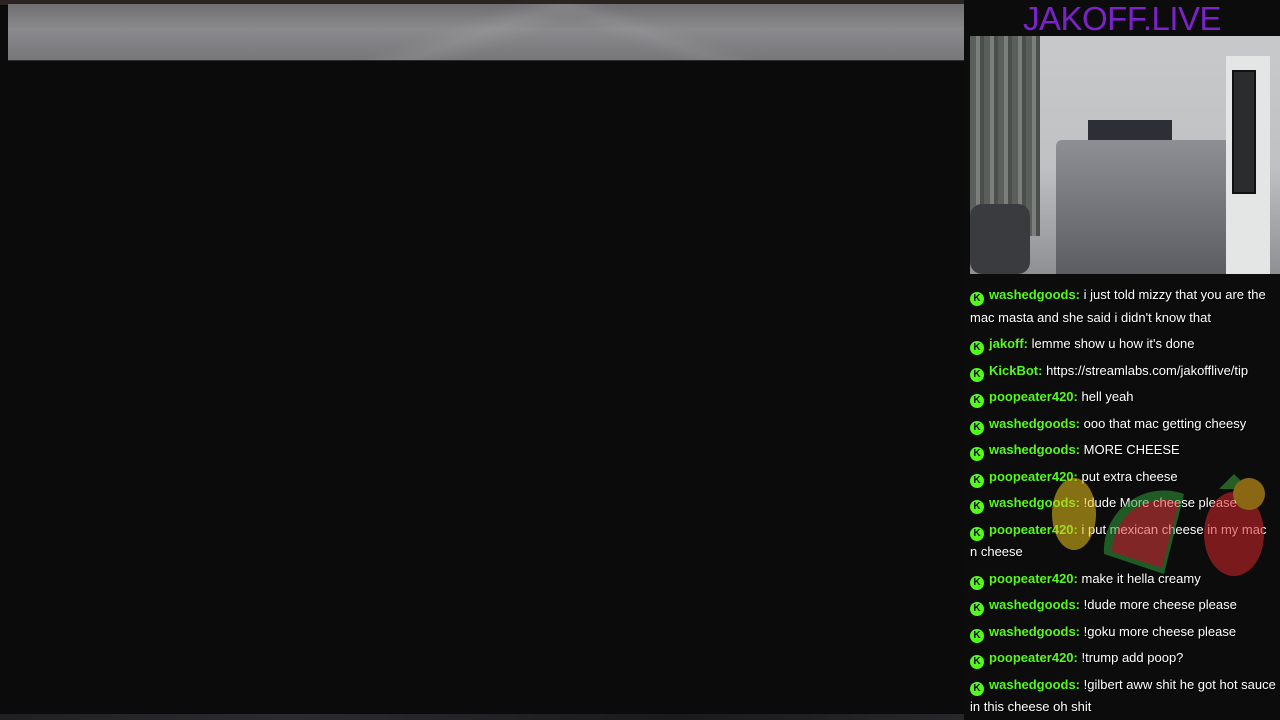 The width and height of the screenshot is (1280, 720). I want to click on chat-username: KickBot:, so click(1015, 370).